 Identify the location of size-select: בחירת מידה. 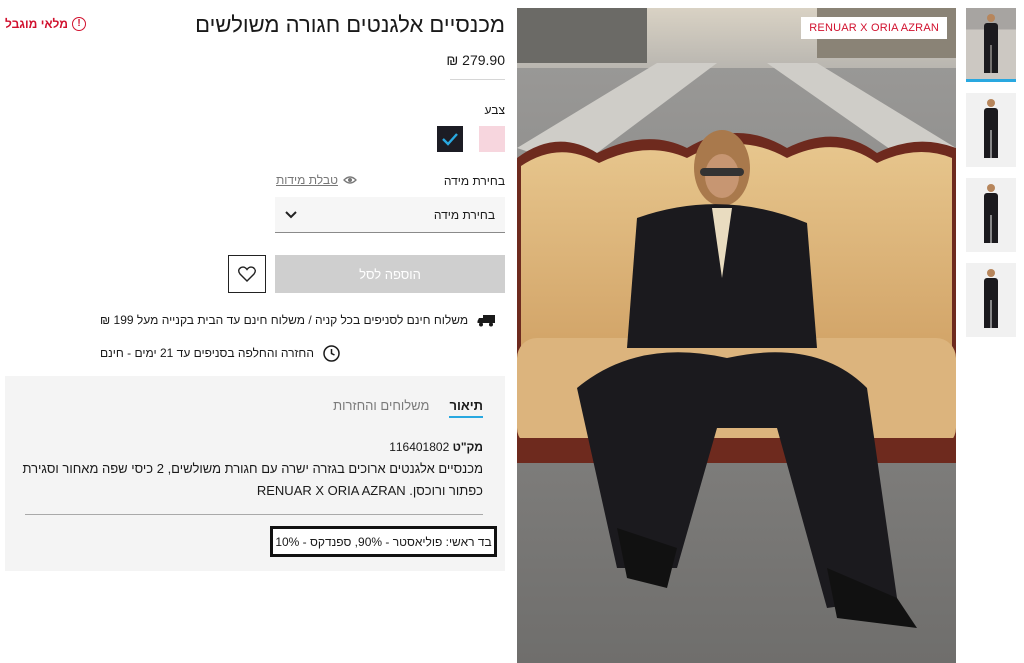
(390, 215).